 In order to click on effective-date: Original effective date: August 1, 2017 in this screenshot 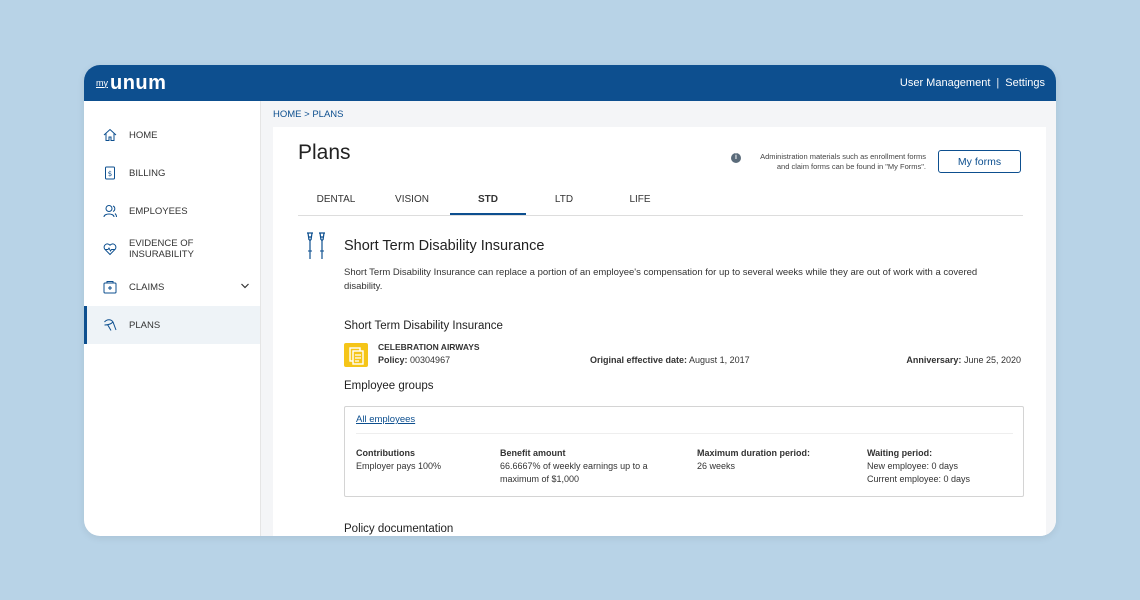, I will do `click(670, 360)`.